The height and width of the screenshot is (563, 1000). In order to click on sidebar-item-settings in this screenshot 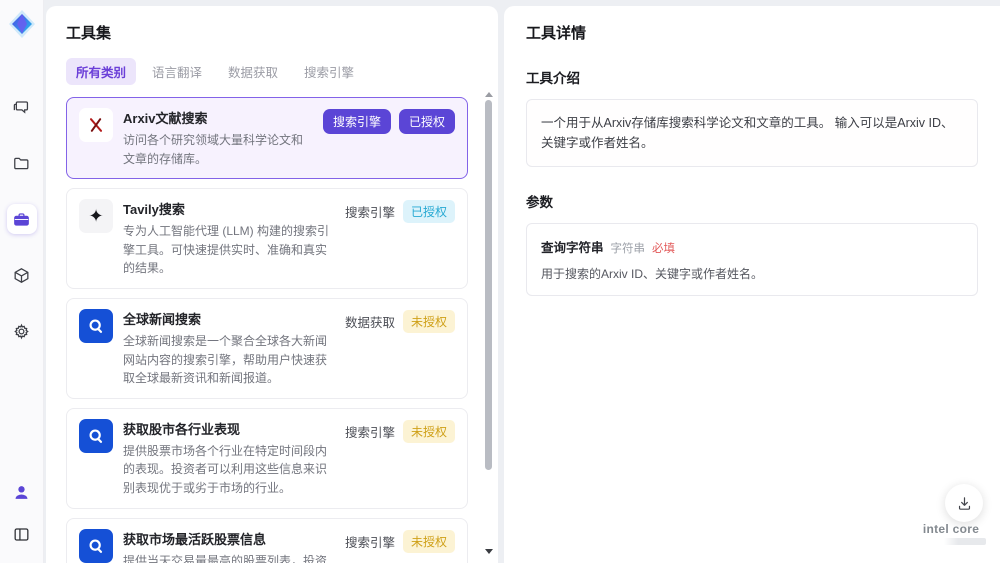, I will do `click(22, 331)`.